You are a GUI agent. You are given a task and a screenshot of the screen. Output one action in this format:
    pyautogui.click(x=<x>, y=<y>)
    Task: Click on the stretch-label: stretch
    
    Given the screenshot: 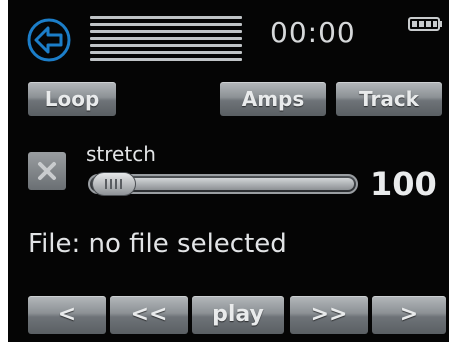 What is the action you would take?
    pyautogui.click(x=121, y=154)
    